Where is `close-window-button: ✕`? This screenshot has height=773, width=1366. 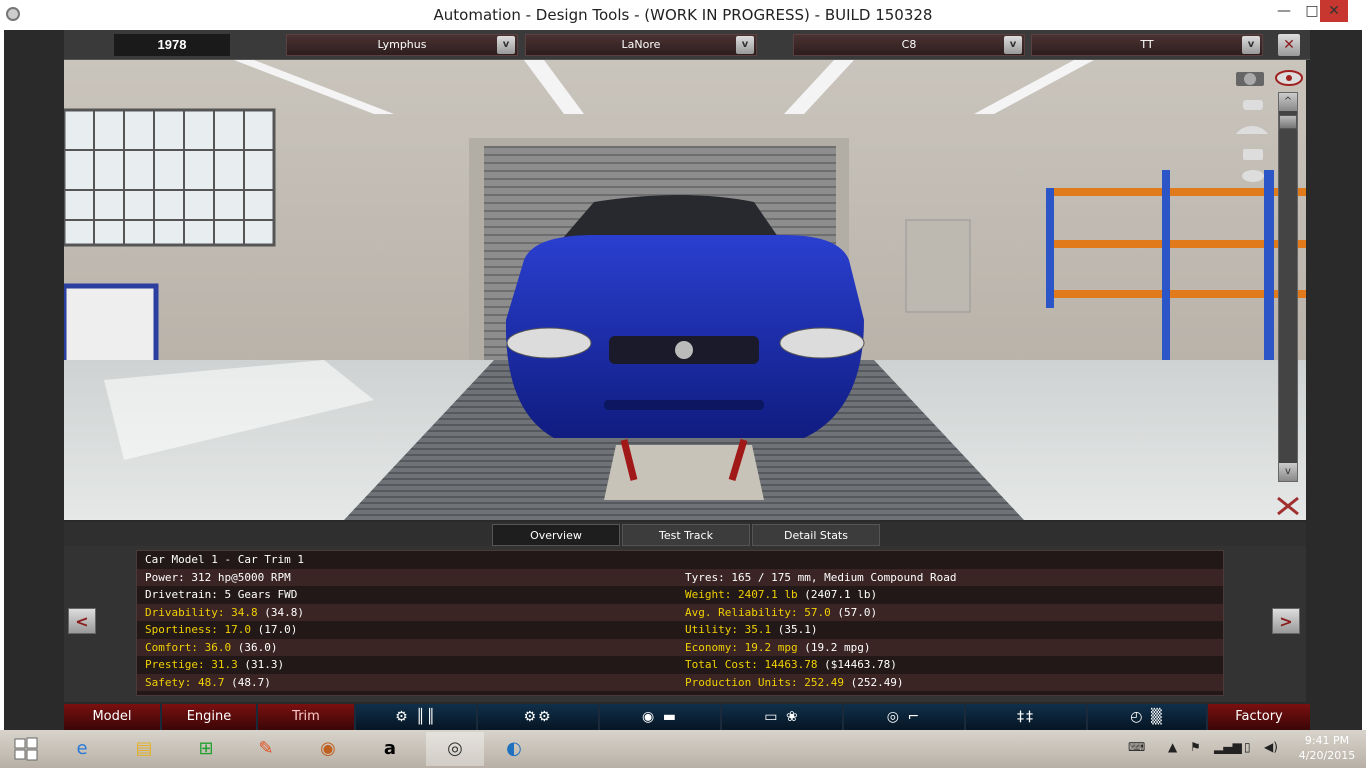 close-window-button: ✕ is located at coordinates (1334, 11).